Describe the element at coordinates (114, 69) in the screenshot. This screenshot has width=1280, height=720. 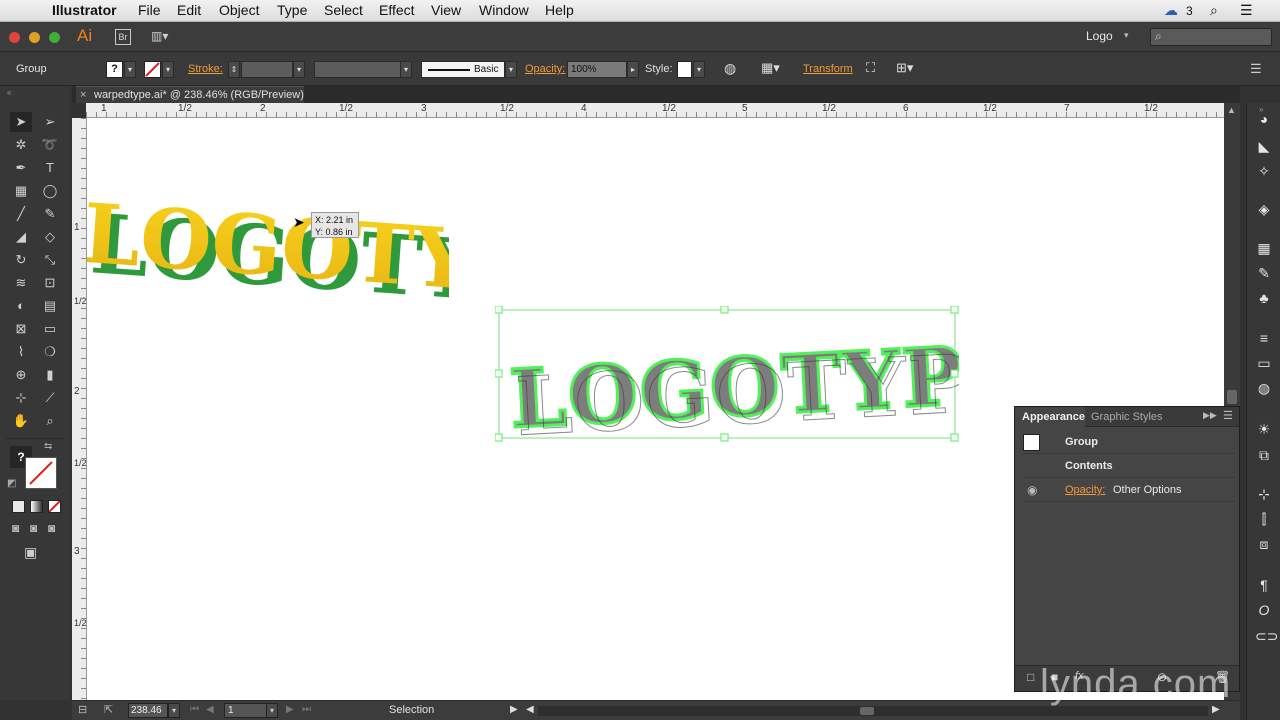
I see `fill-swatch: ?` at that location.